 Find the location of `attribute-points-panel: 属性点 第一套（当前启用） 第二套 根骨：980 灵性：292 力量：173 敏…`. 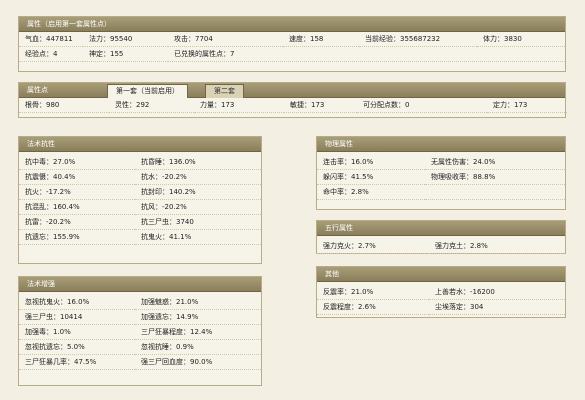

attribute-points-panel: 属性点 第一套（当前启用） 第二套 根骨：980 灵性：292 力量：173 敏… is located at coordinates (292, 100).